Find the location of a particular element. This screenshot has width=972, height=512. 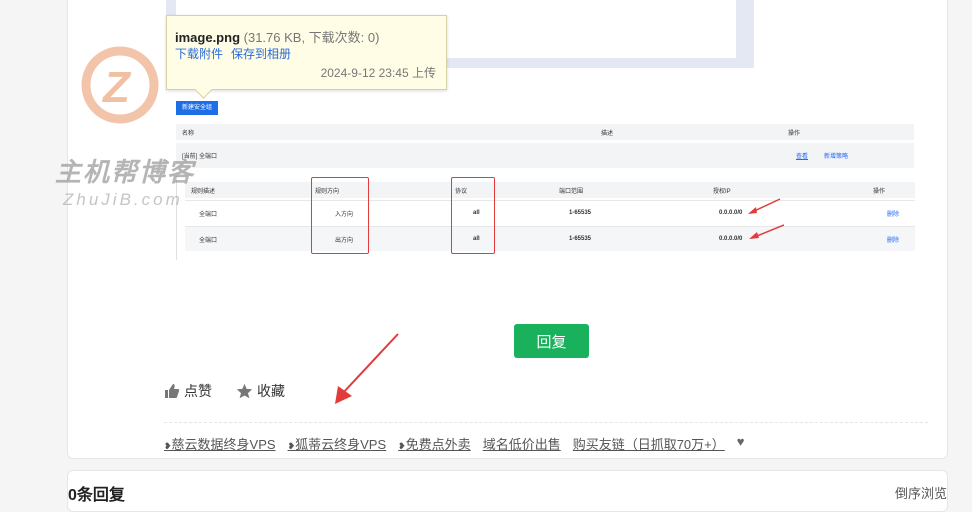

download-attachment-link: 下载附件 is located at coordinates (199, 54).